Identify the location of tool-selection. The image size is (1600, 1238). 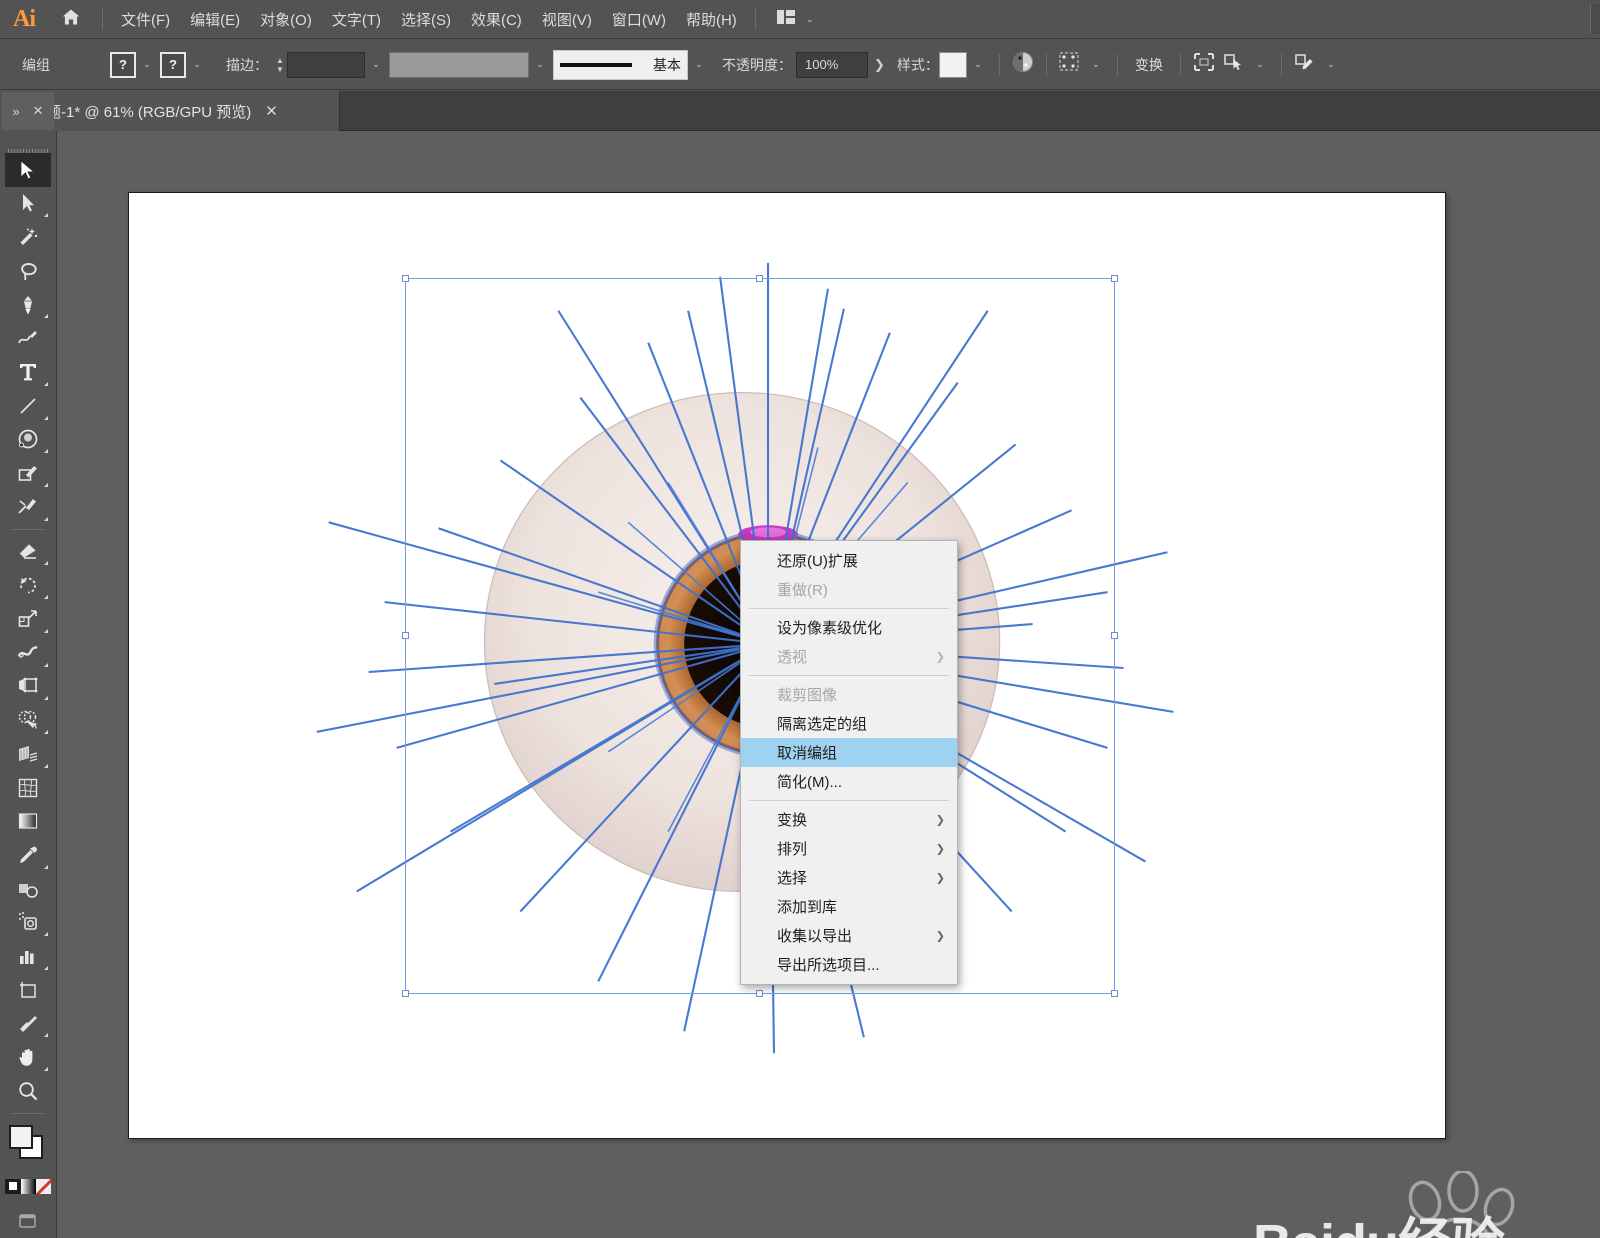
(28, 169).